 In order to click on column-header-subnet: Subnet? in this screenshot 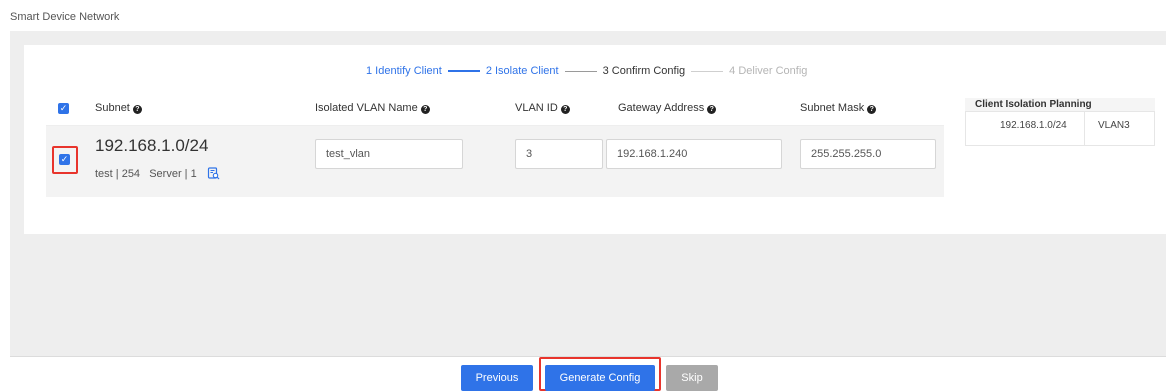, I will do `click(118, 108)`.